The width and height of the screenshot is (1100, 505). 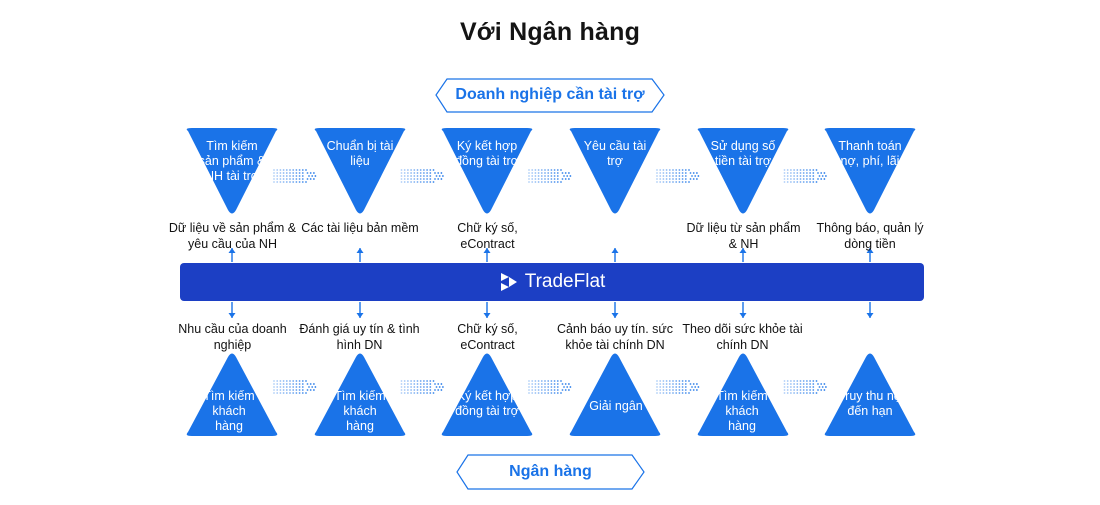 I want to click on bottom-step-text: Truy thu nợ đến hạn, so click(x=869, y=403).